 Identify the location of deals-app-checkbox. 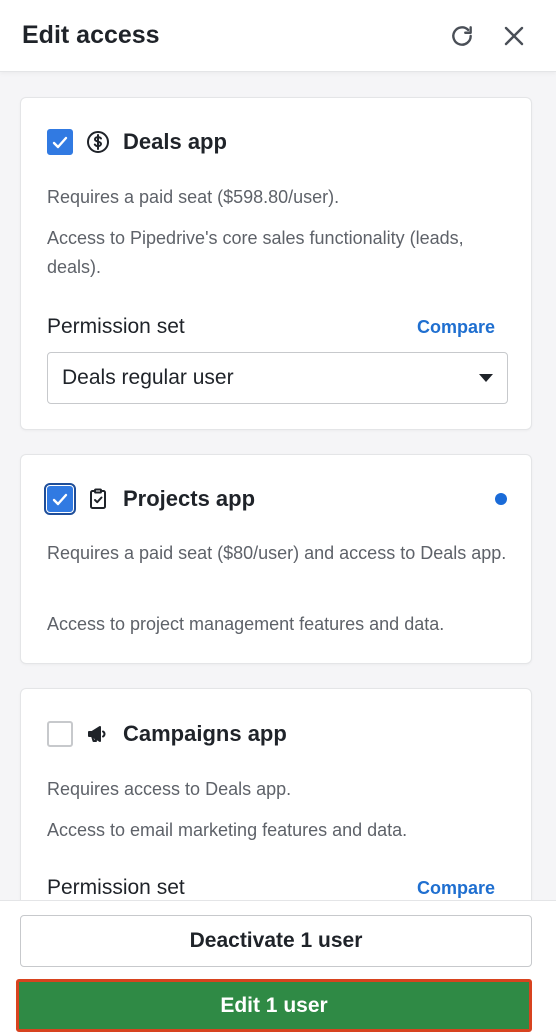
(60, 142).